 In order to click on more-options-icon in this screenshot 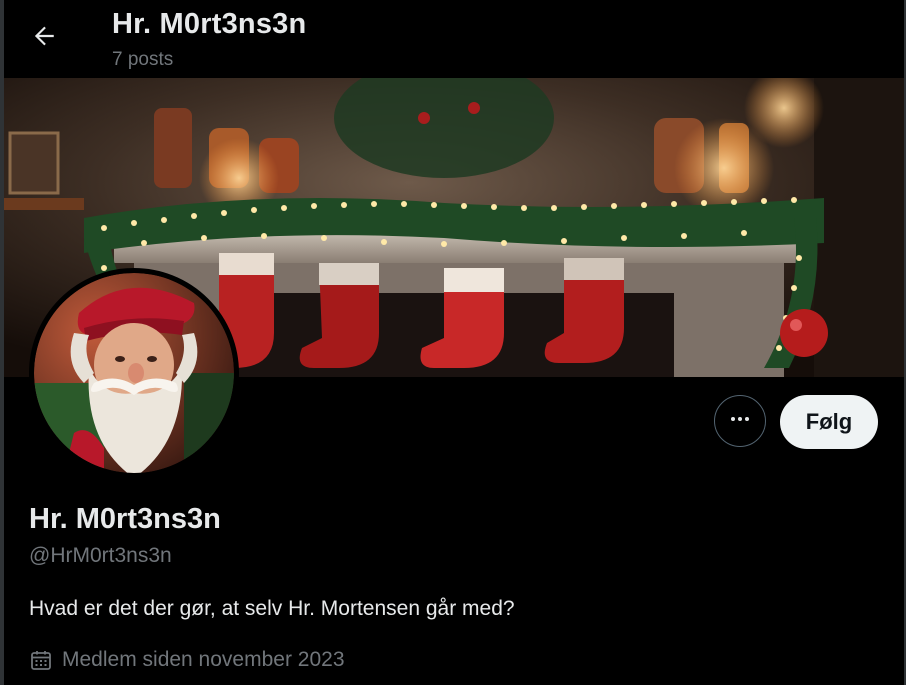, I will do `click(740, 421)`.